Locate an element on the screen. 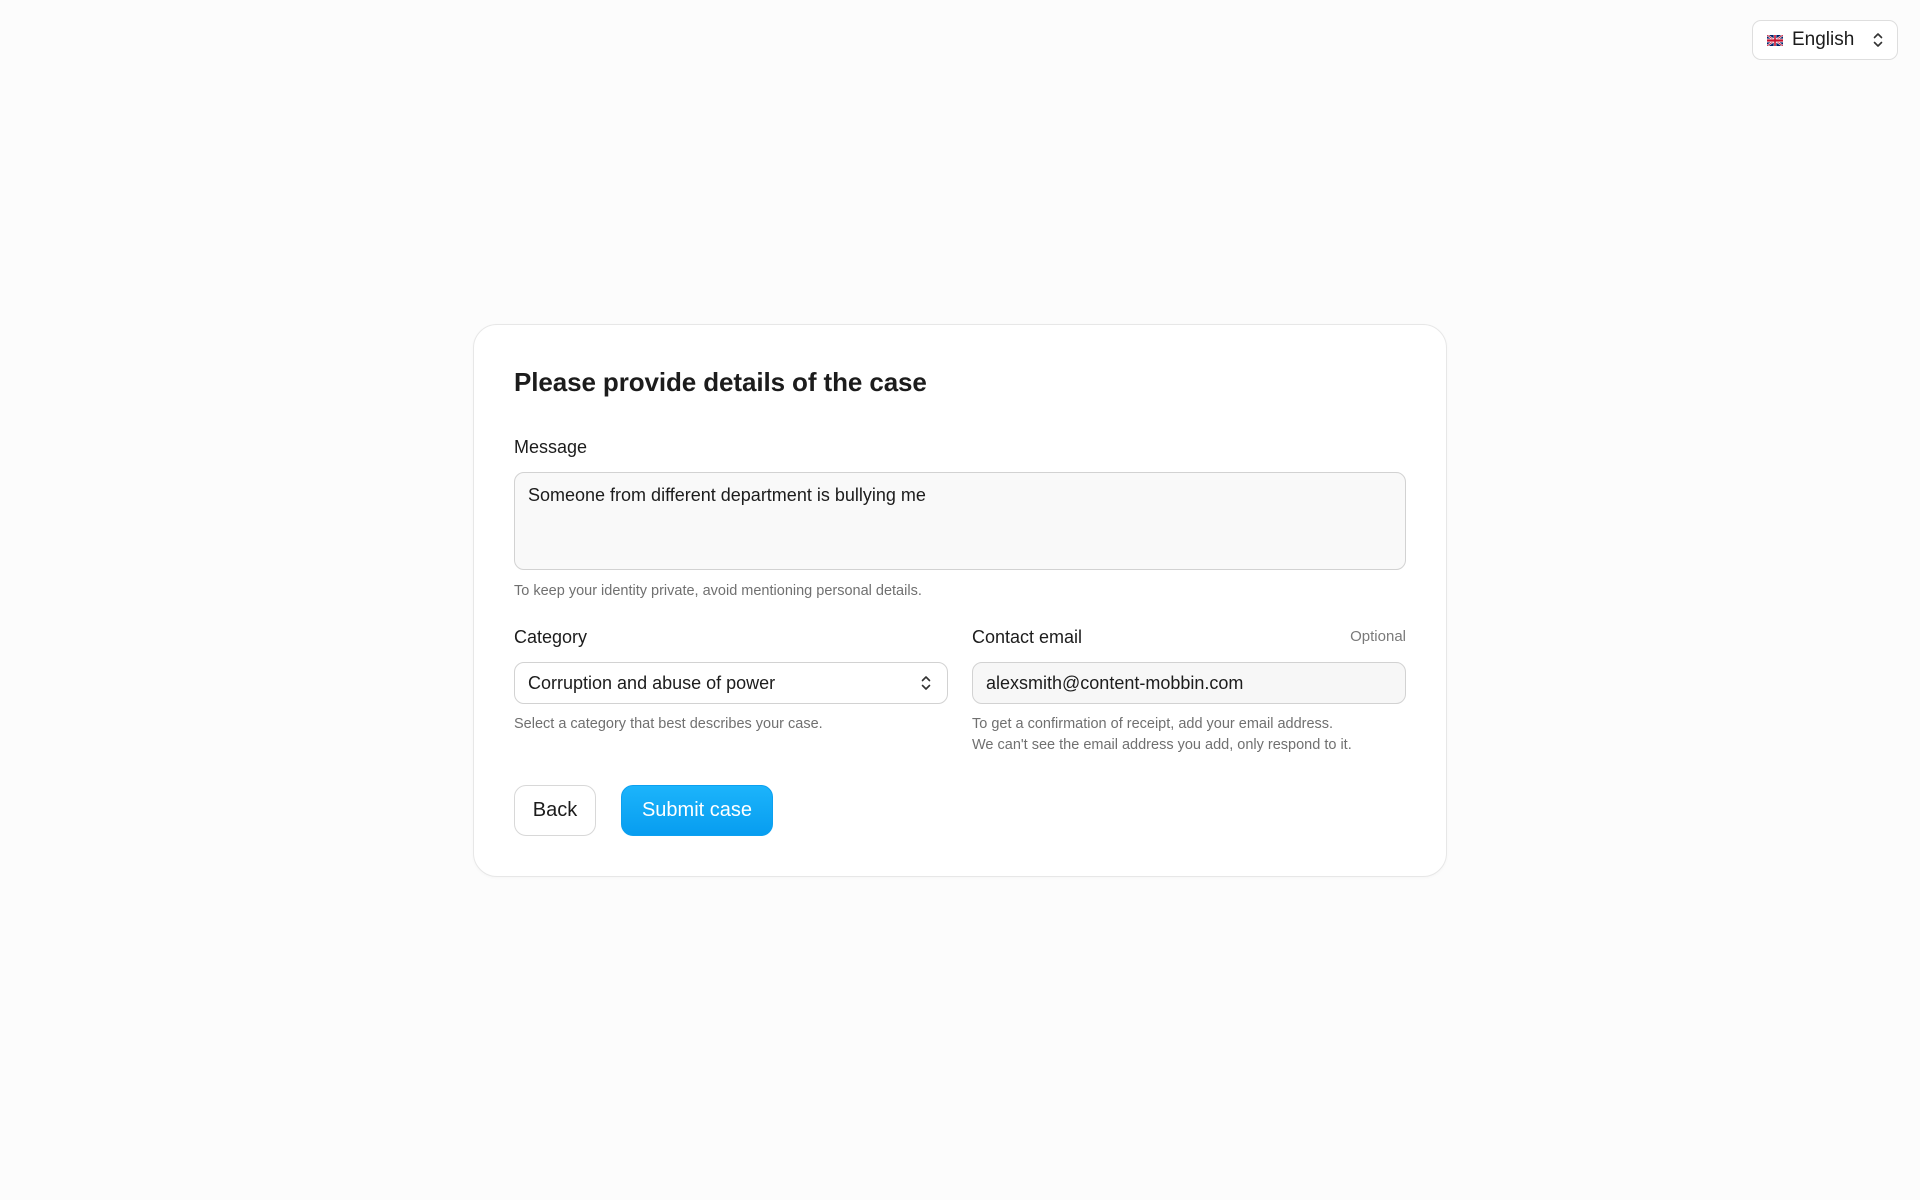 This screenshot has width=1920, height=1200. contact-email-label: Contact email is located at coordinates (1027, 637).